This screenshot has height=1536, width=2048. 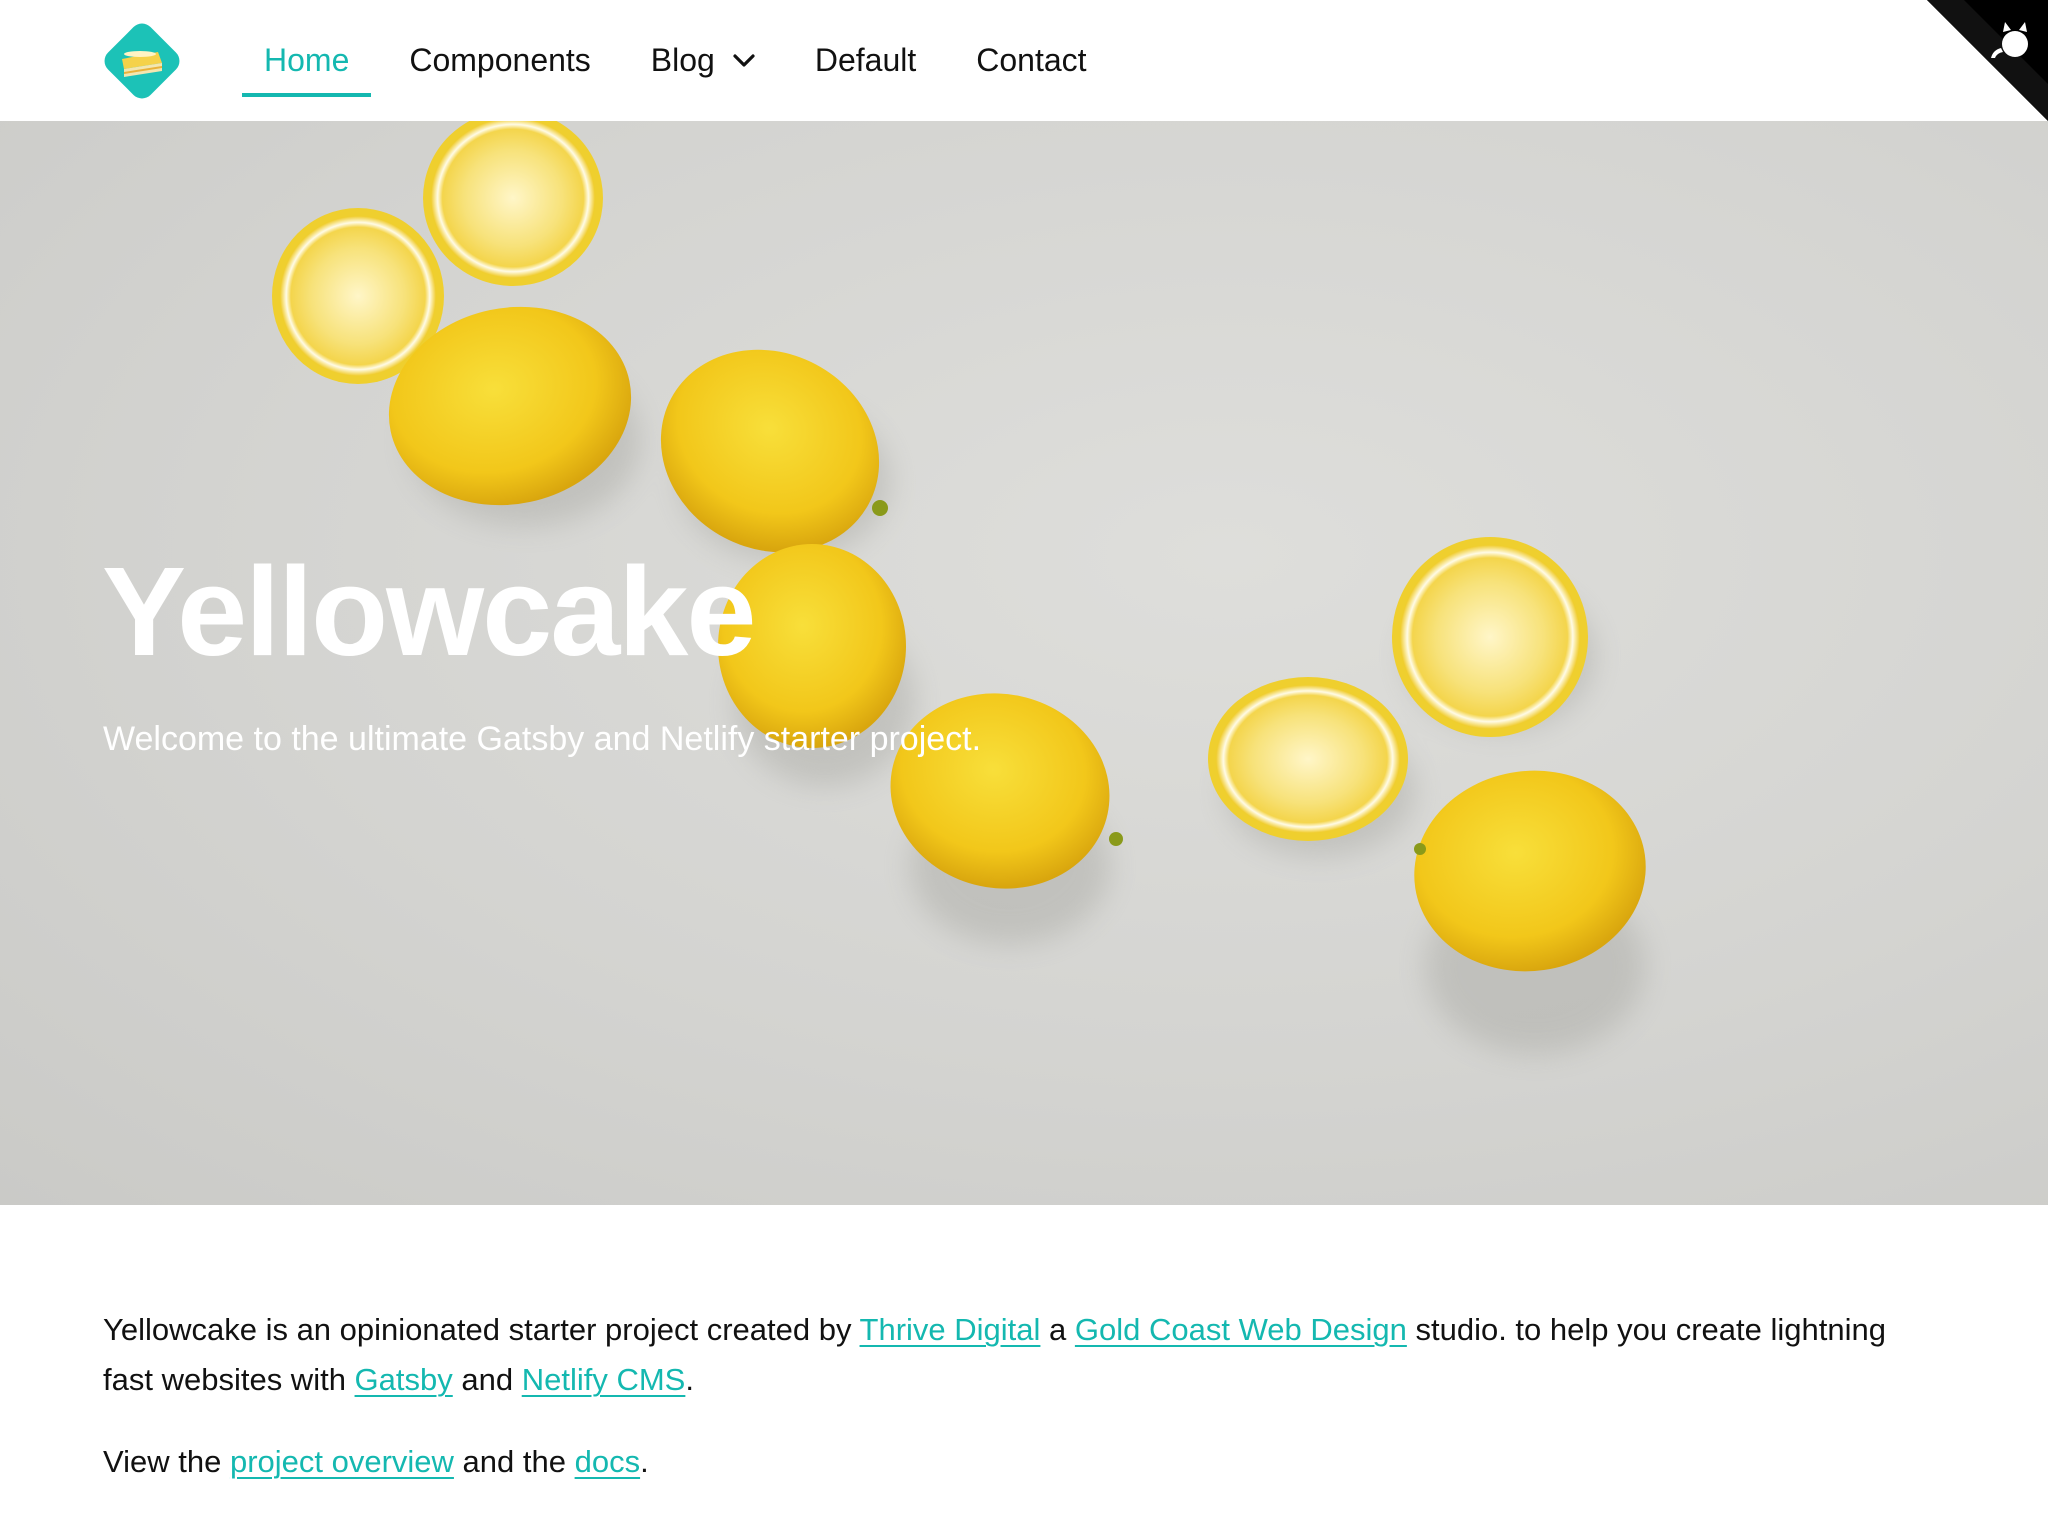 I want to click on nav-default: Default, so click(x=865, y=60).